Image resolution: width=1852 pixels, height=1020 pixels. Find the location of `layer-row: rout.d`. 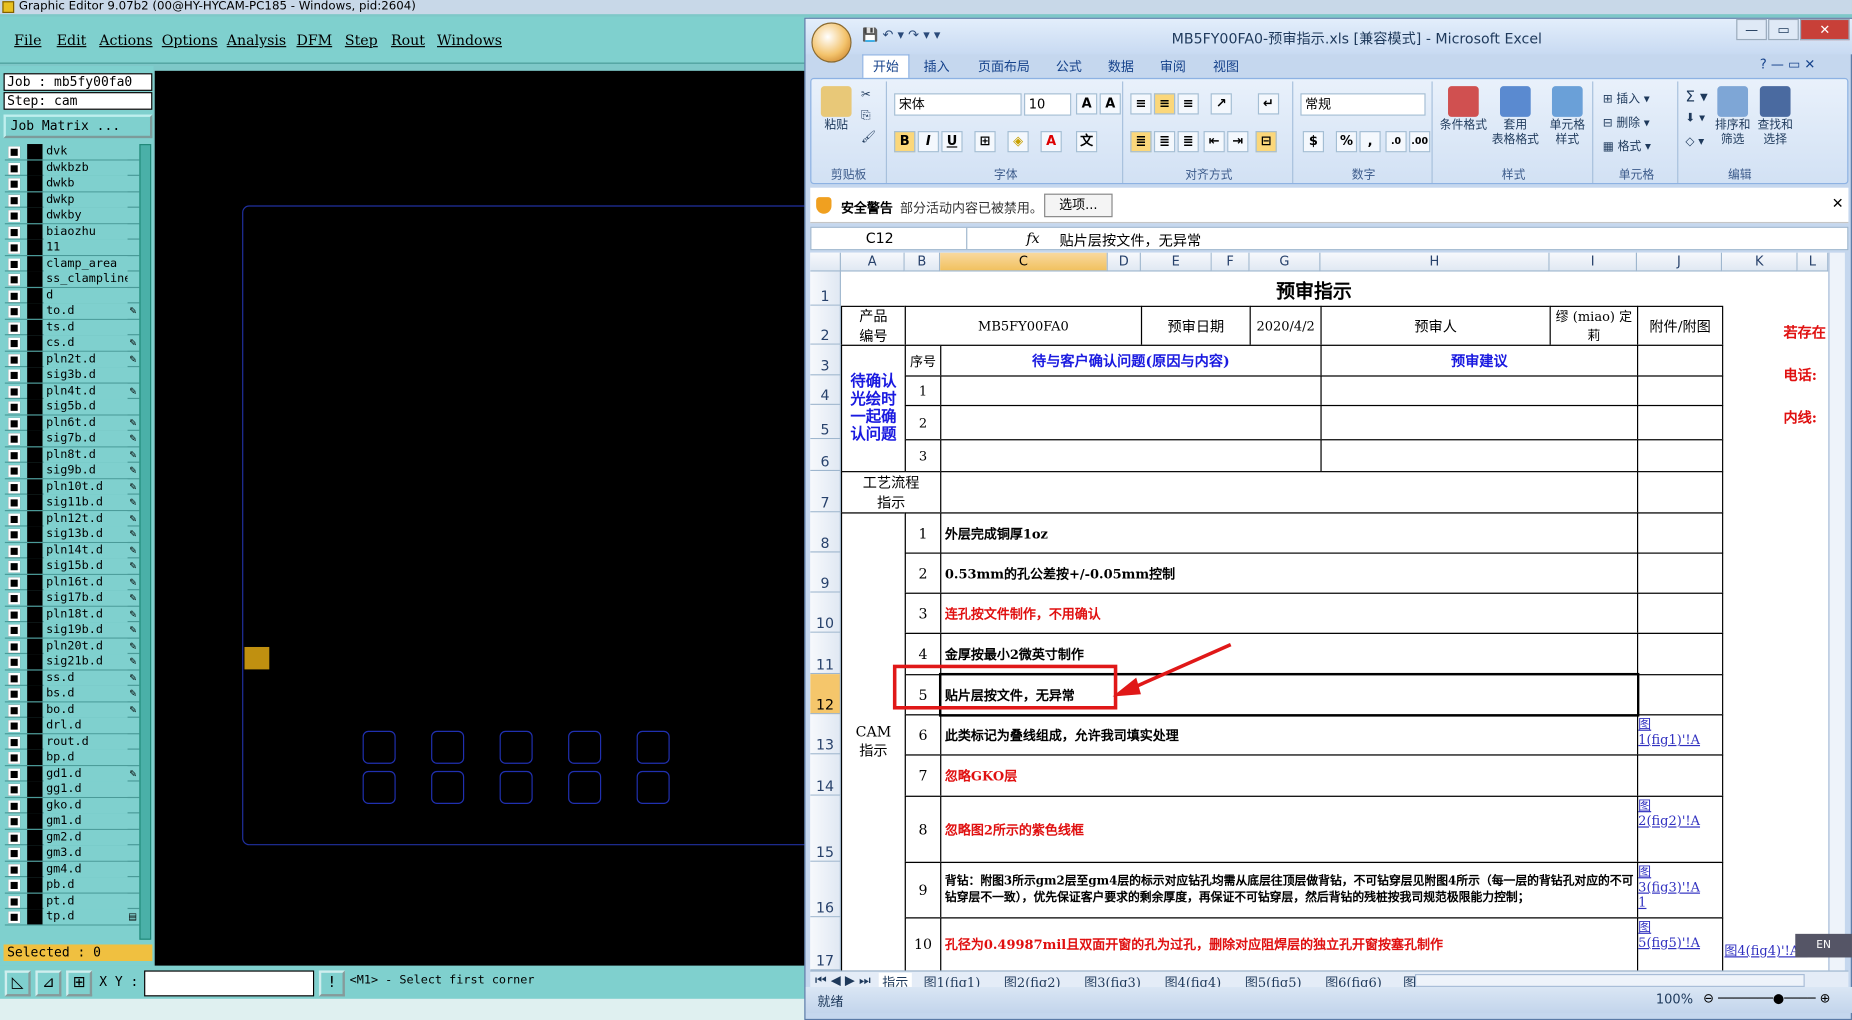

layer-row: rout.d is located at coordinates (72, 741).